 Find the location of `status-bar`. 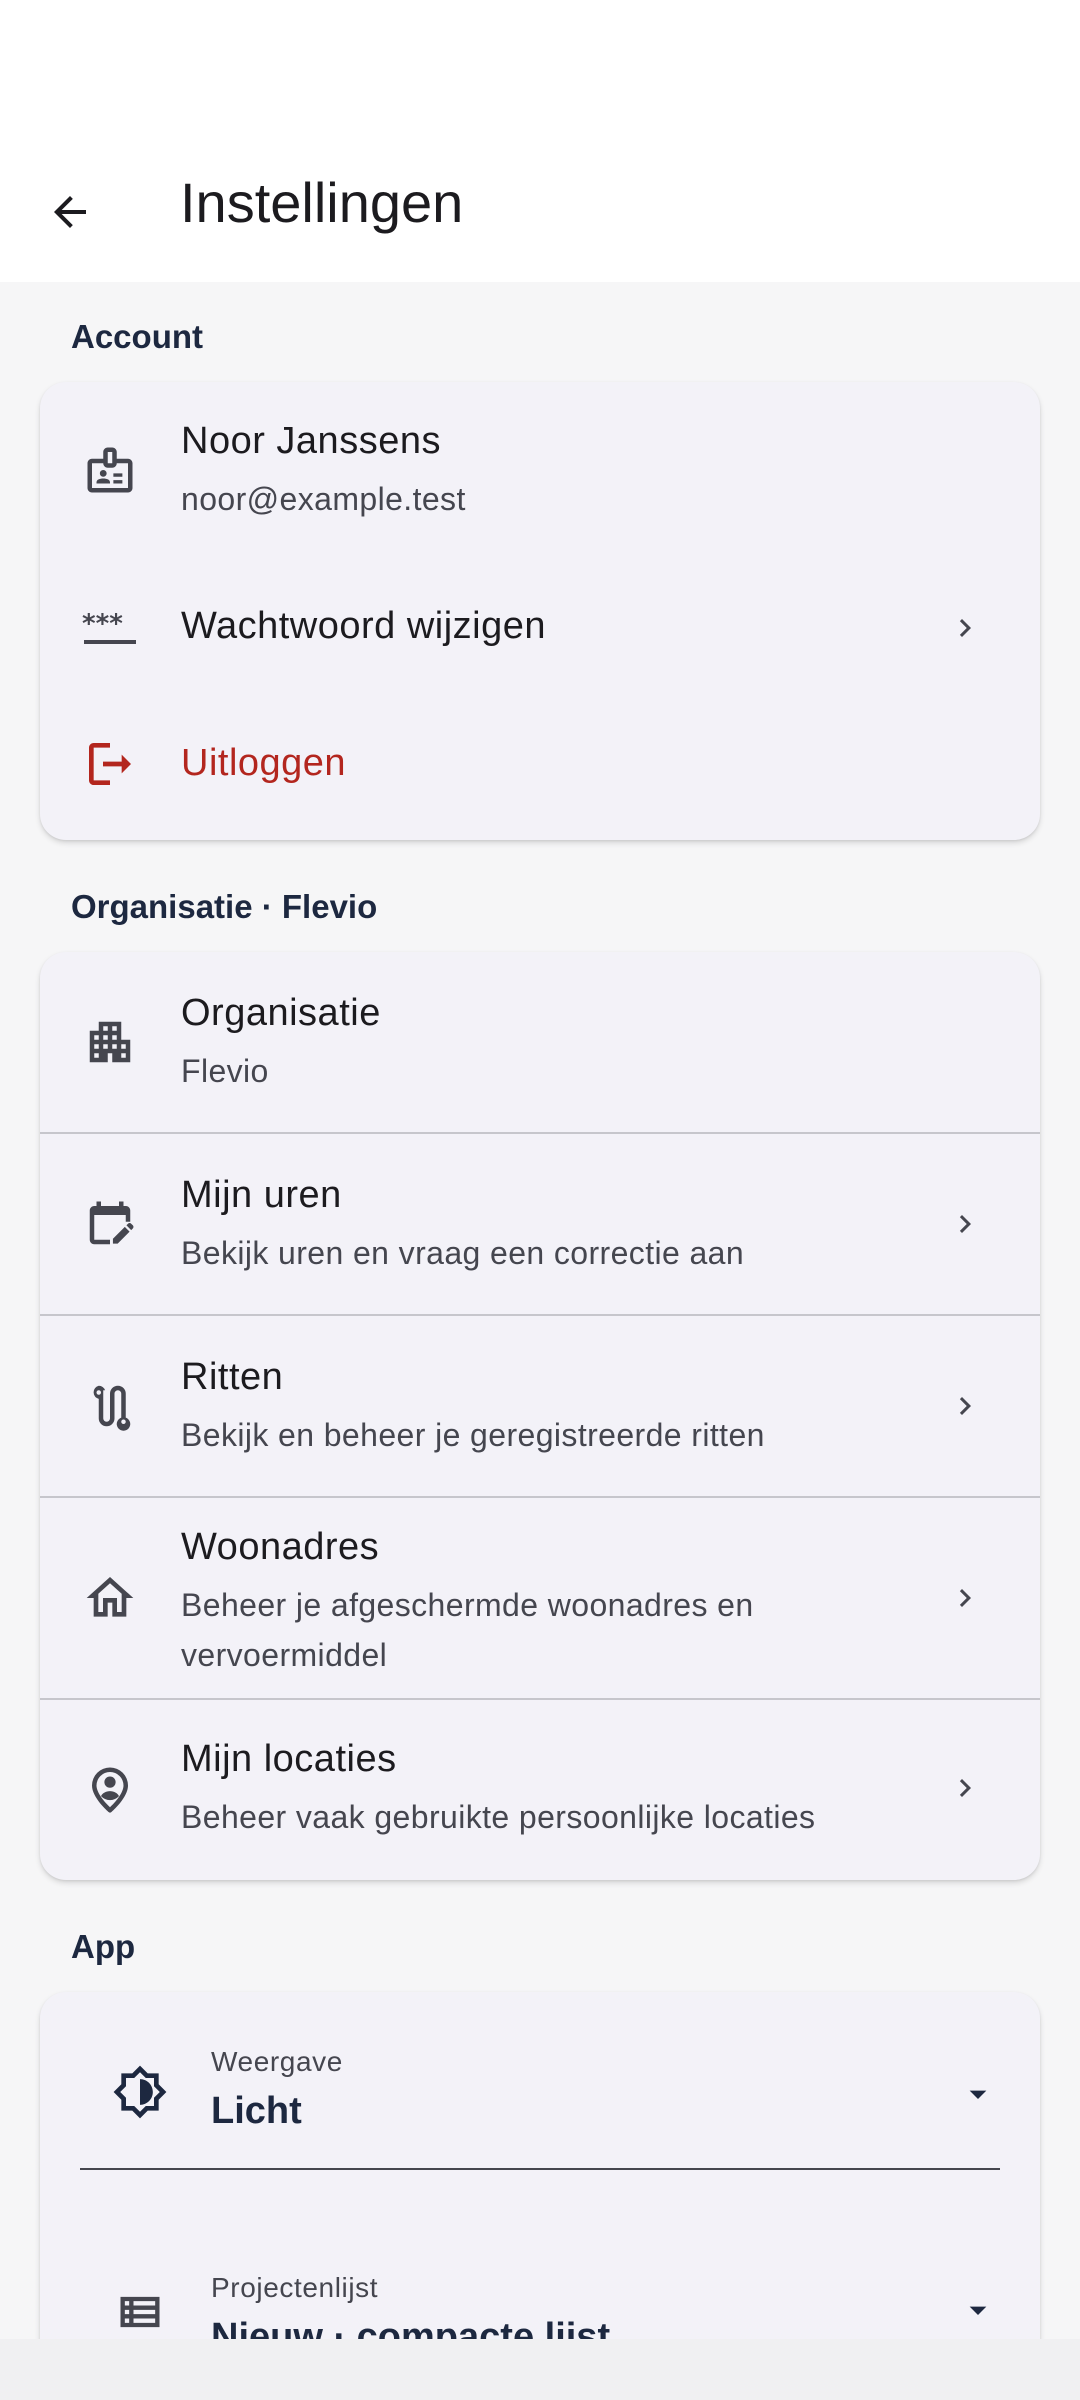

status-bar is located at coordinates (540, 65).